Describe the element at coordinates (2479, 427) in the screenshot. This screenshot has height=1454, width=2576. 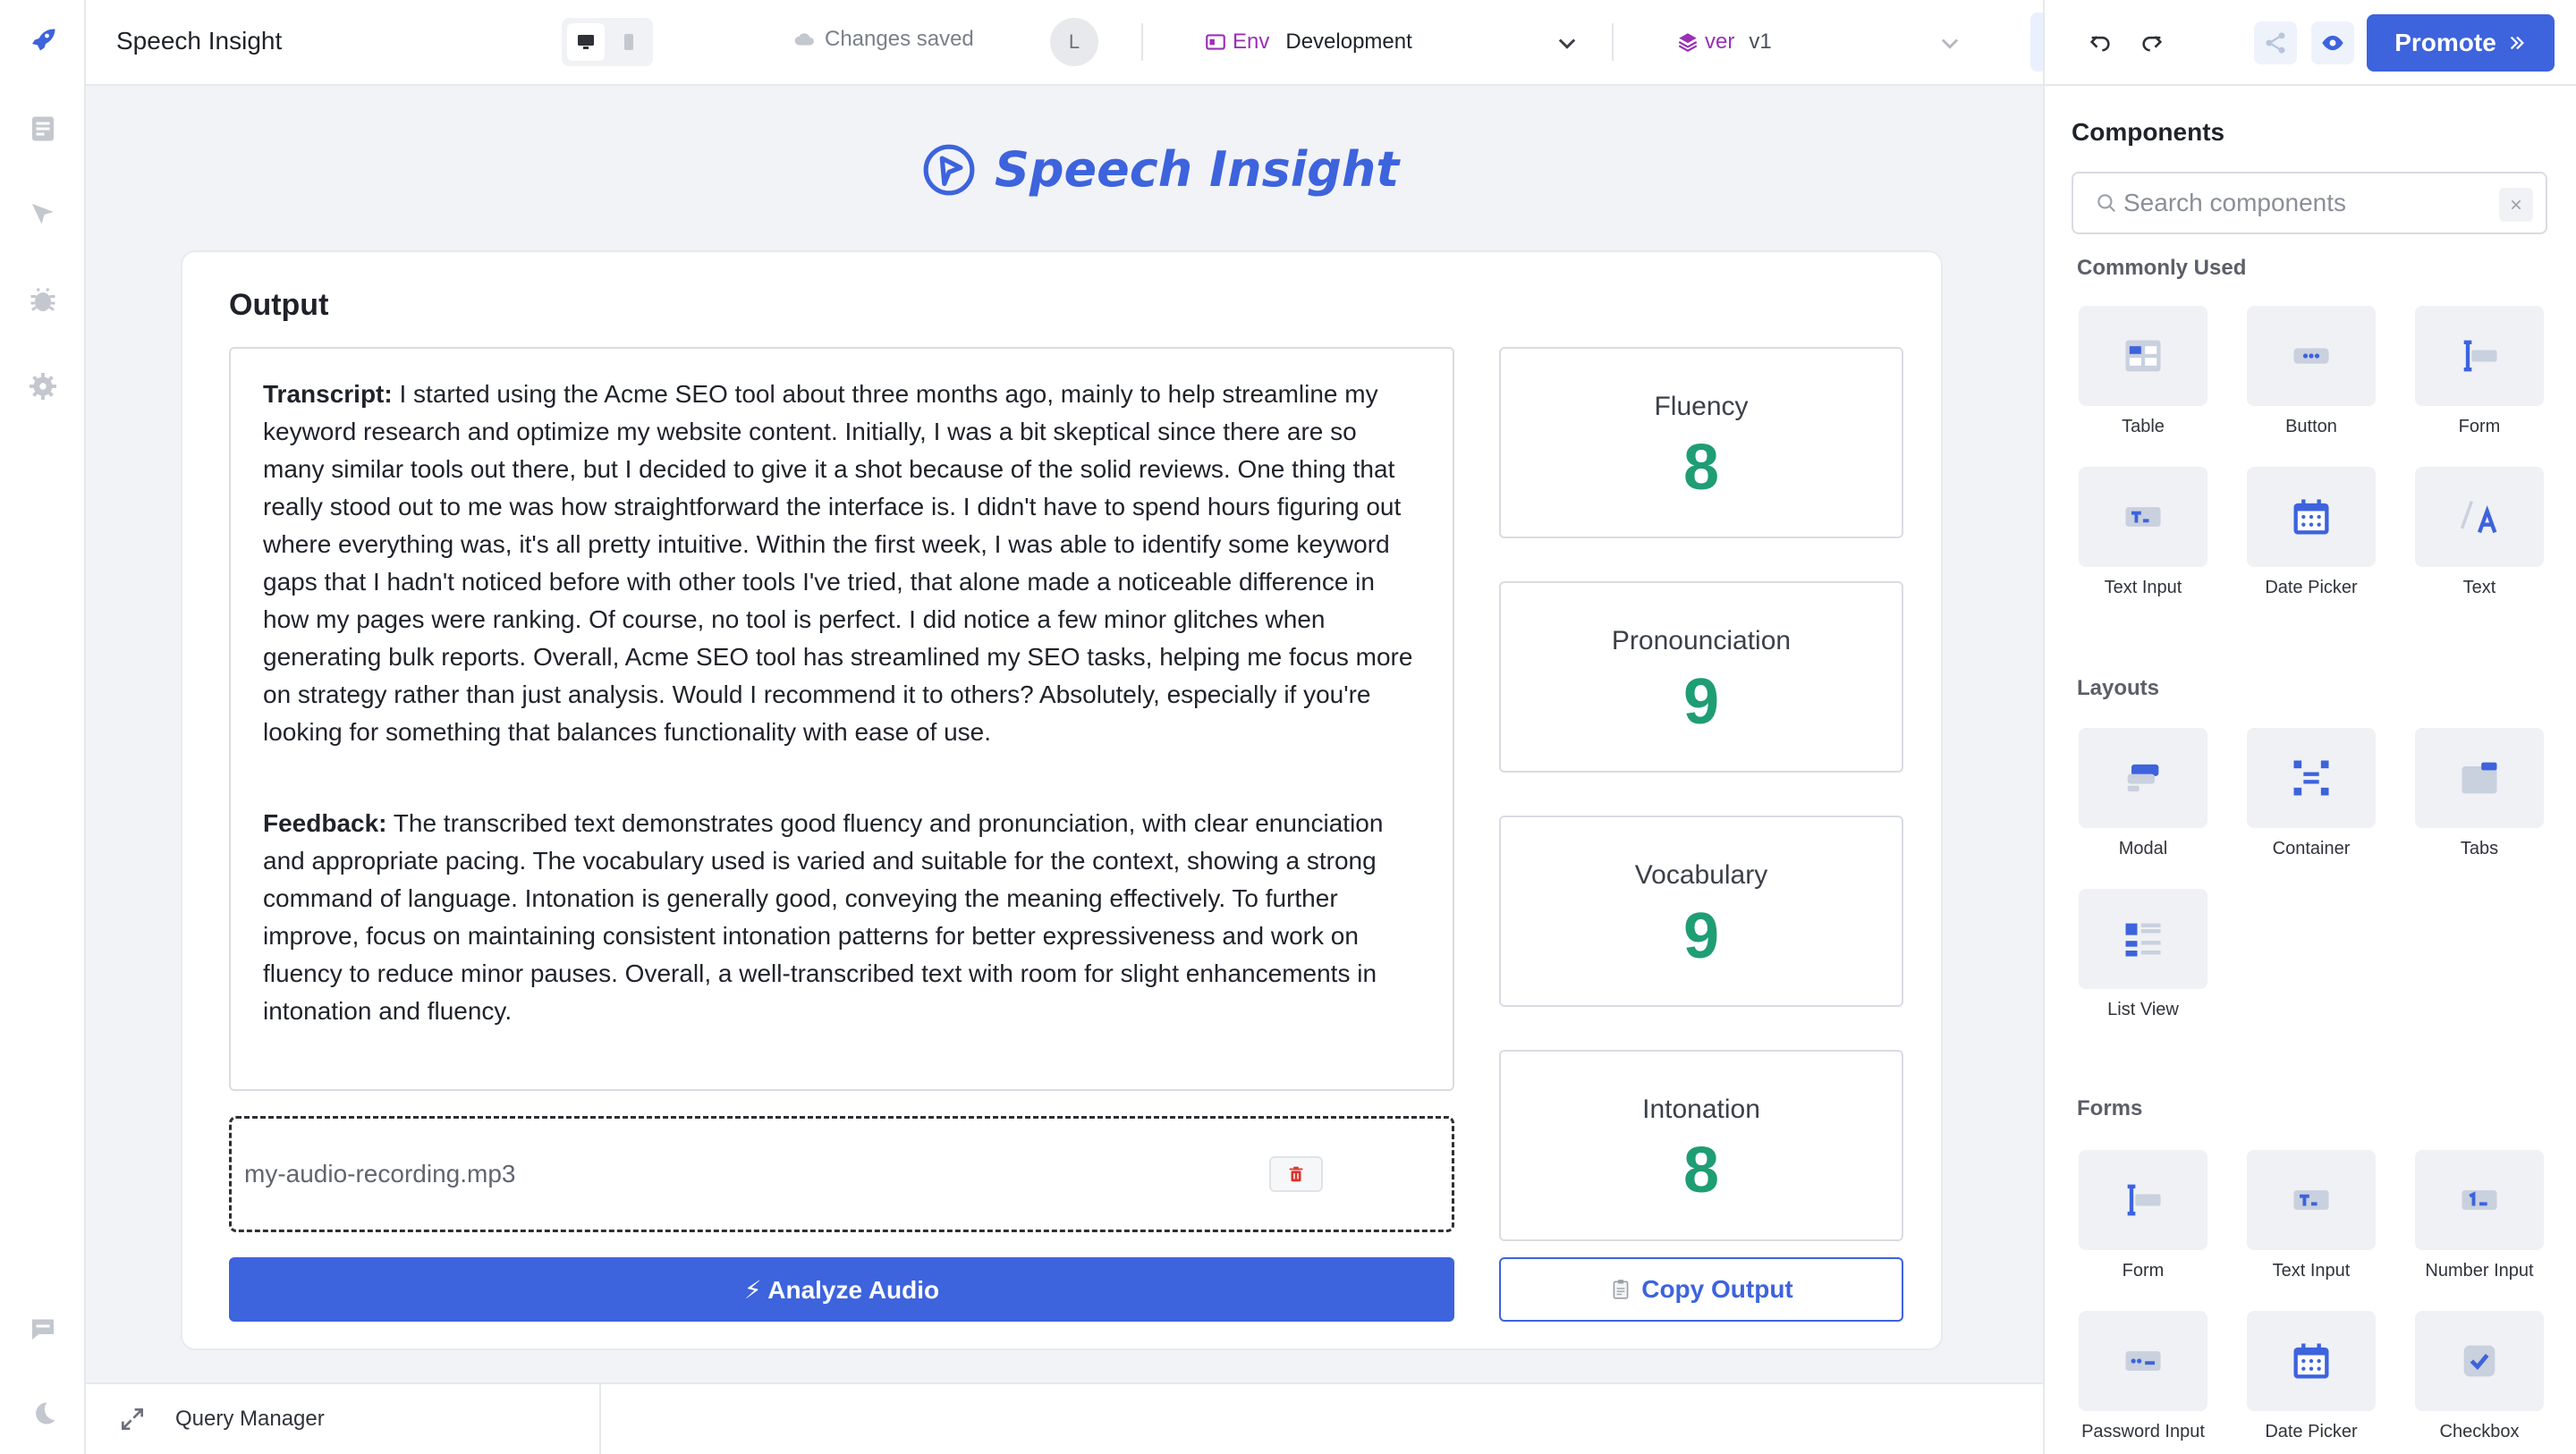
I see `component-label: Form` at that location.